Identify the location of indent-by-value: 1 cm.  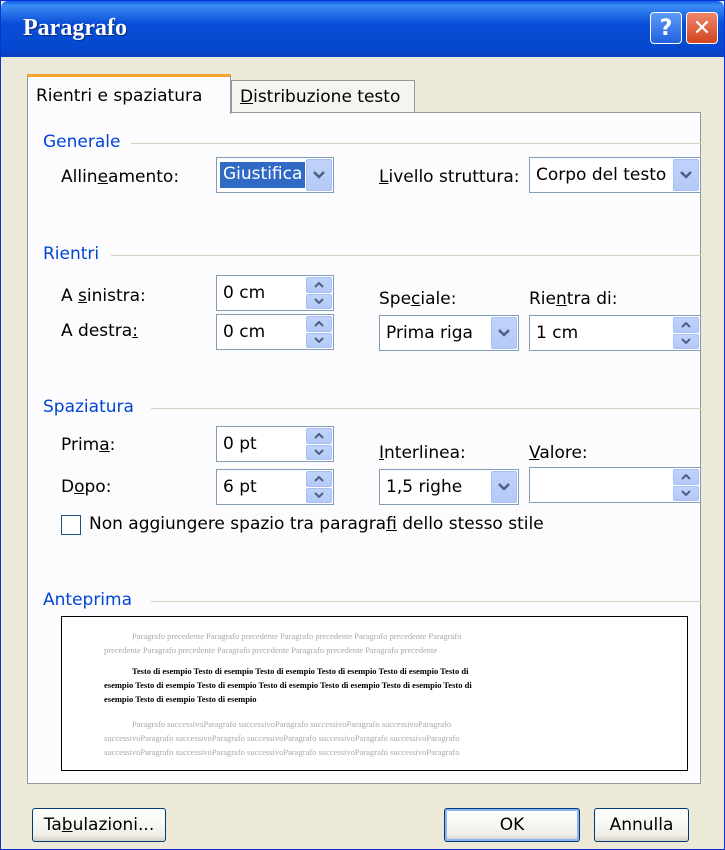
(557, 333).